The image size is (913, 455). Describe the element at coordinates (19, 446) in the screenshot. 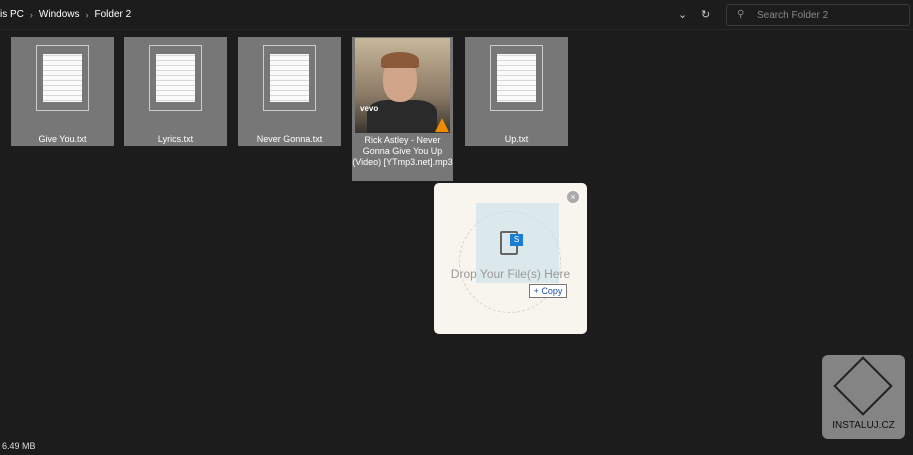

I see `selection-size: 6.49 MB` at that location.